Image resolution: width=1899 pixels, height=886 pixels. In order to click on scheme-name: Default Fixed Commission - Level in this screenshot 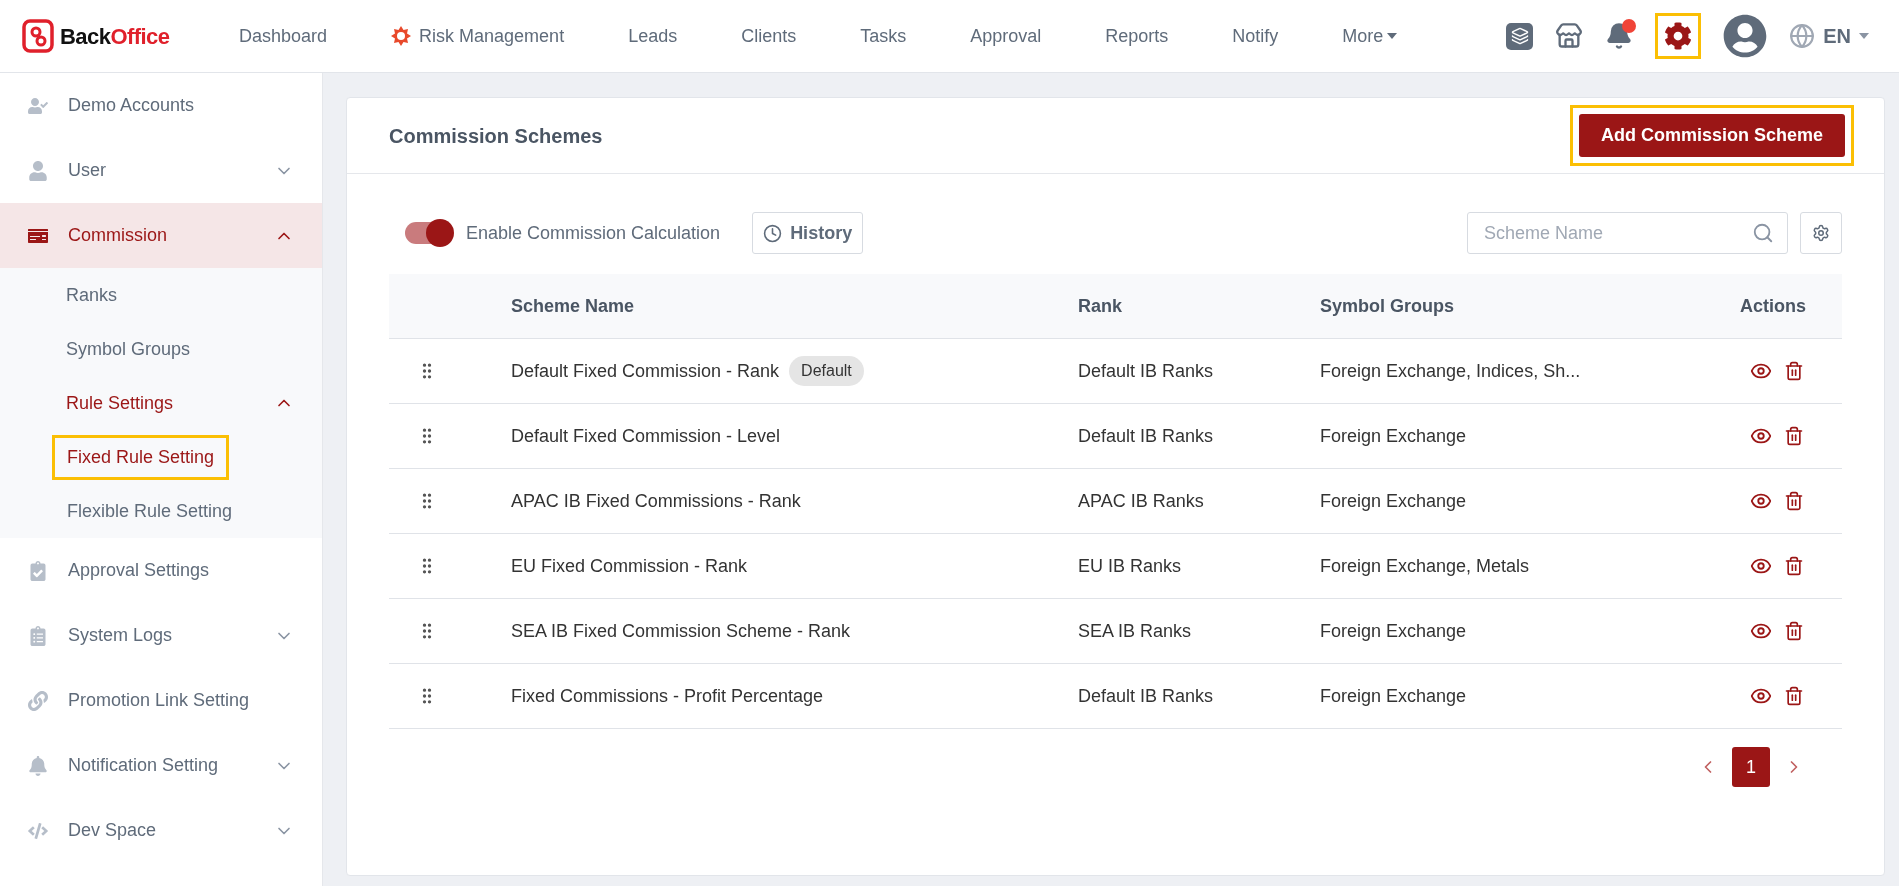, I will do `click(646, 436)`.